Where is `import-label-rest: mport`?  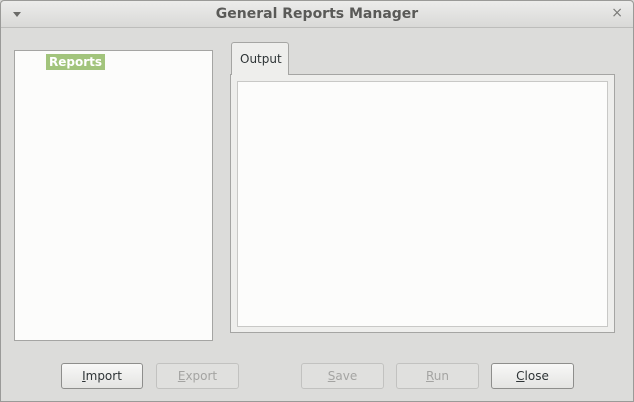
import-label-rest: mport is located at coordinates (103, 376).